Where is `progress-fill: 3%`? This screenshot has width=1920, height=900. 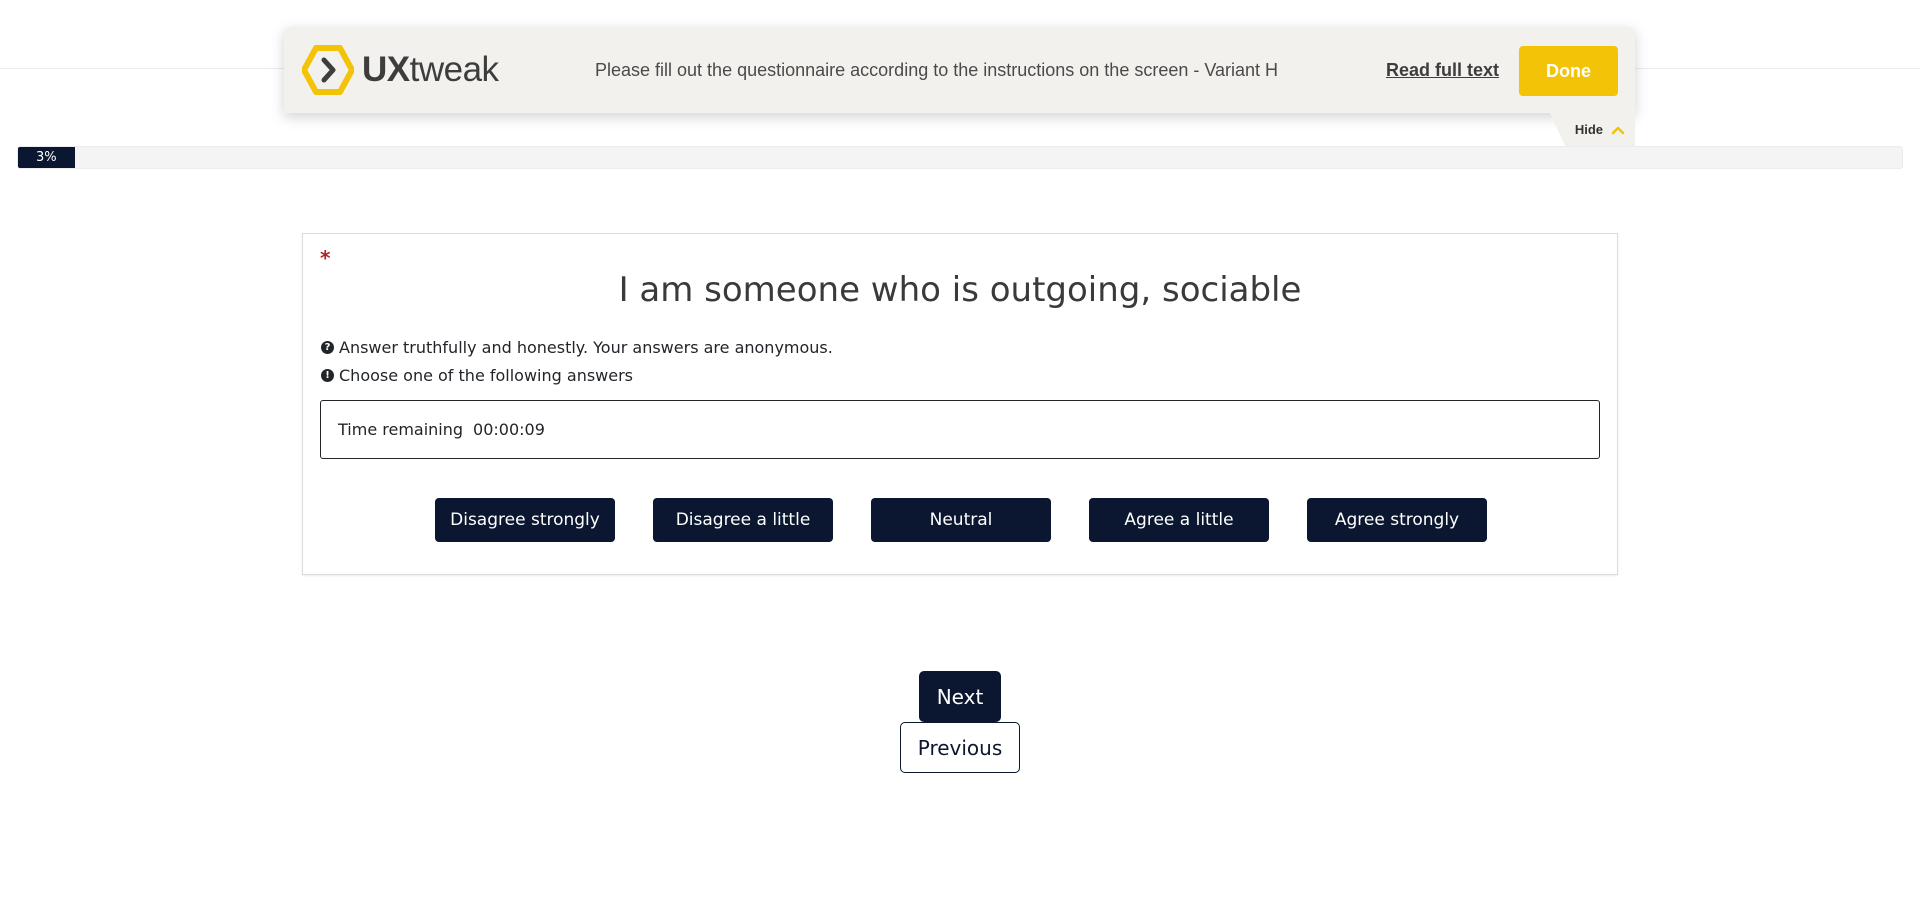
progress-fill: 3% is located at coordinates (46, 157).